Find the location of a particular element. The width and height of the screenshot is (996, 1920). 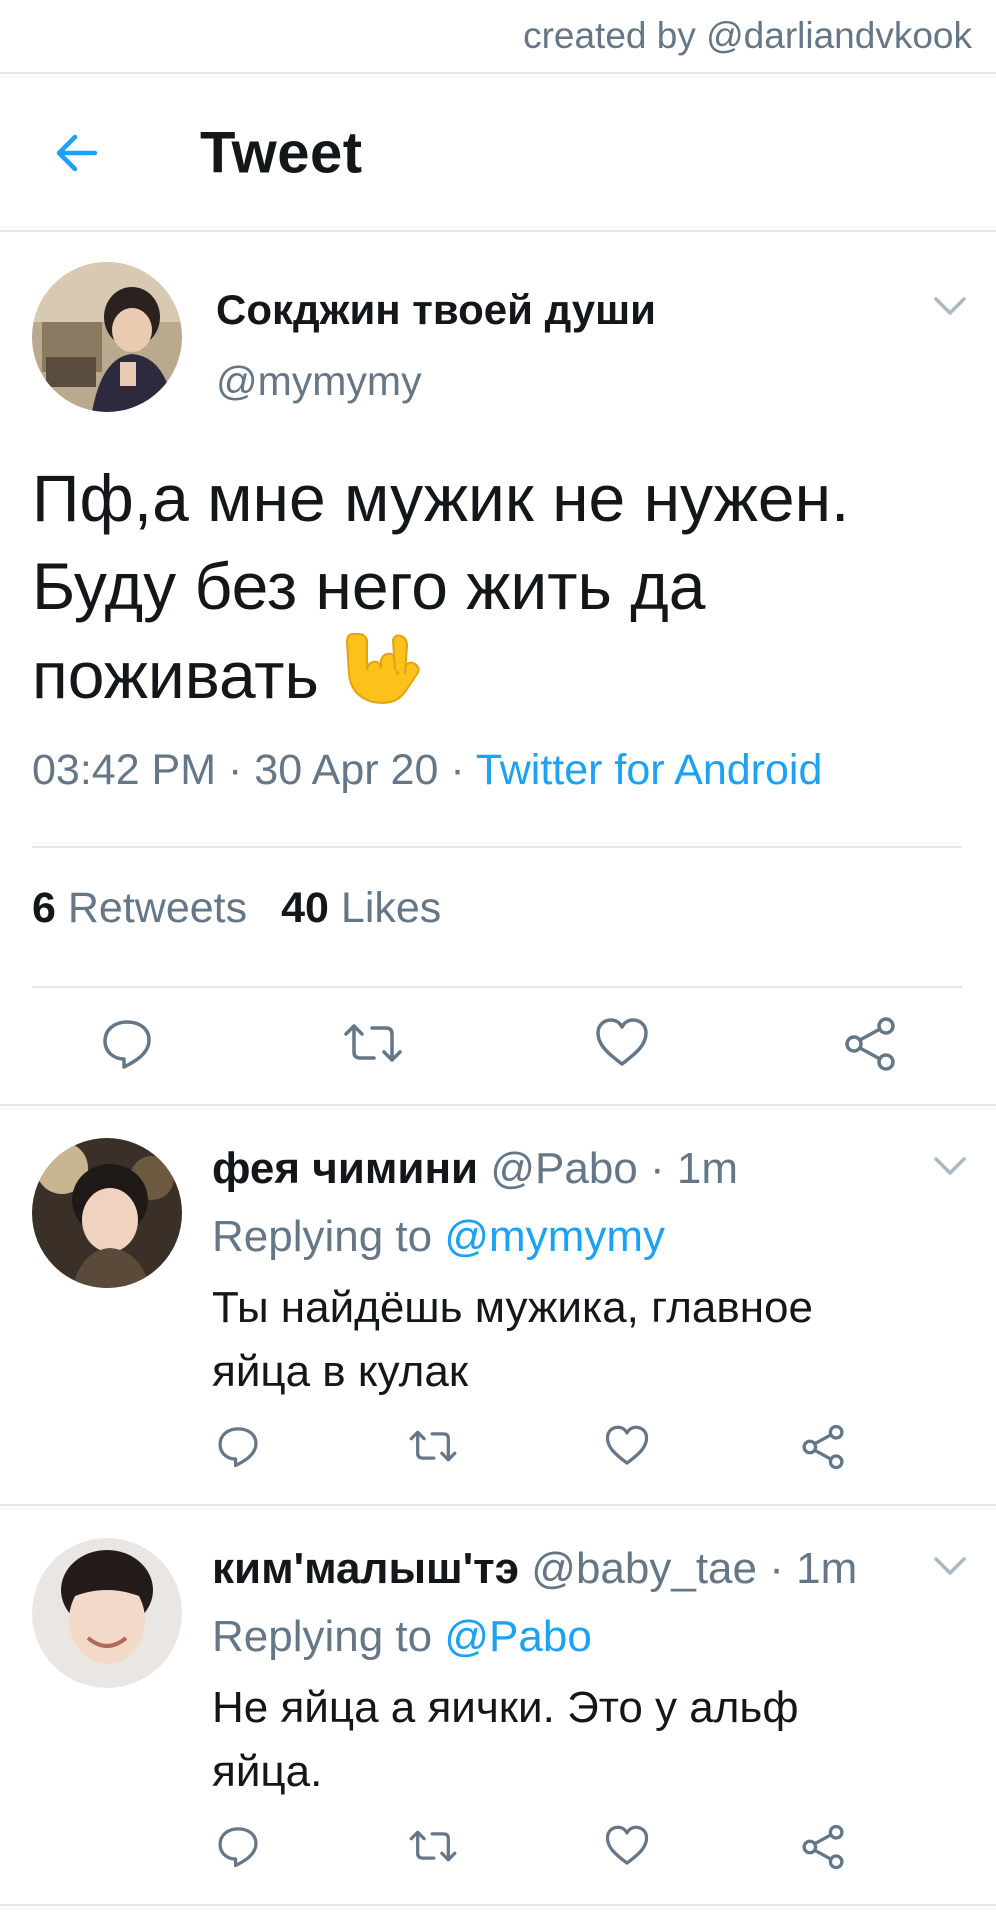

tweet-text-line: Буду без него жить да is located at coordinates (369, 586).